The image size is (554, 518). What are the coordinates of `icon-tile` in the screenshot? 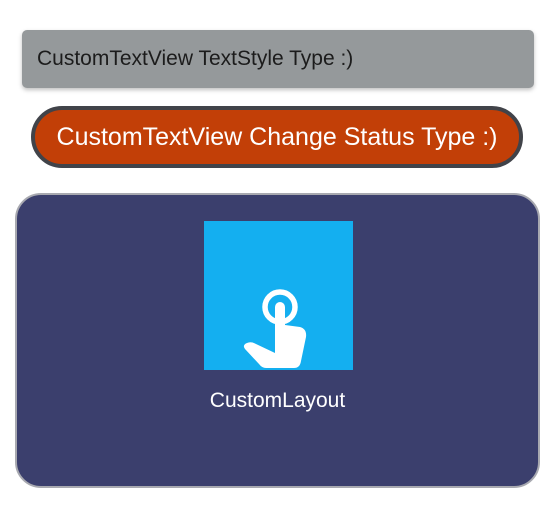 It's located at (278, 295).